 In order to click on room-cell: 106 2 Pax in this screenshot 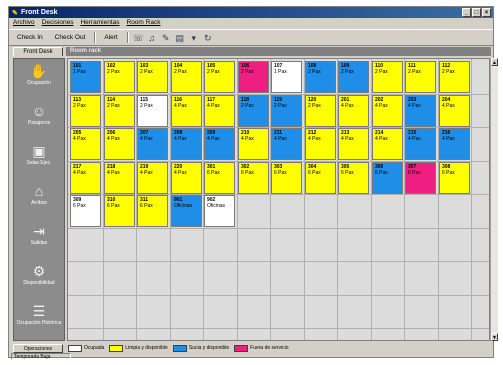, I will do `click(253, 77)`.